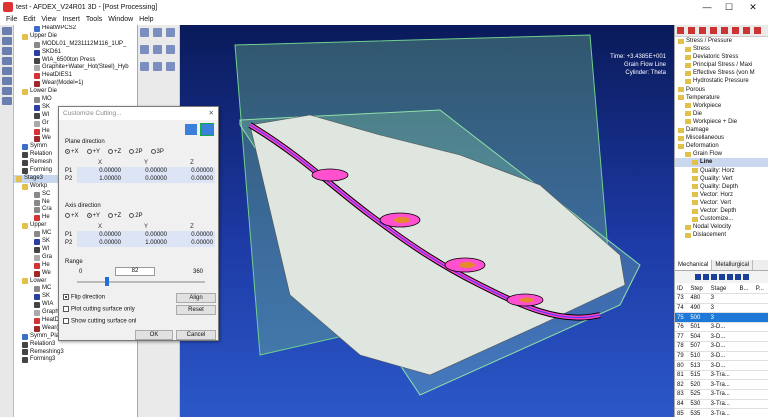  Describe the element at coordinates (721, 65) in the screenshot. I see `result-tree-item: Principal Stress / Maxi` at that location.